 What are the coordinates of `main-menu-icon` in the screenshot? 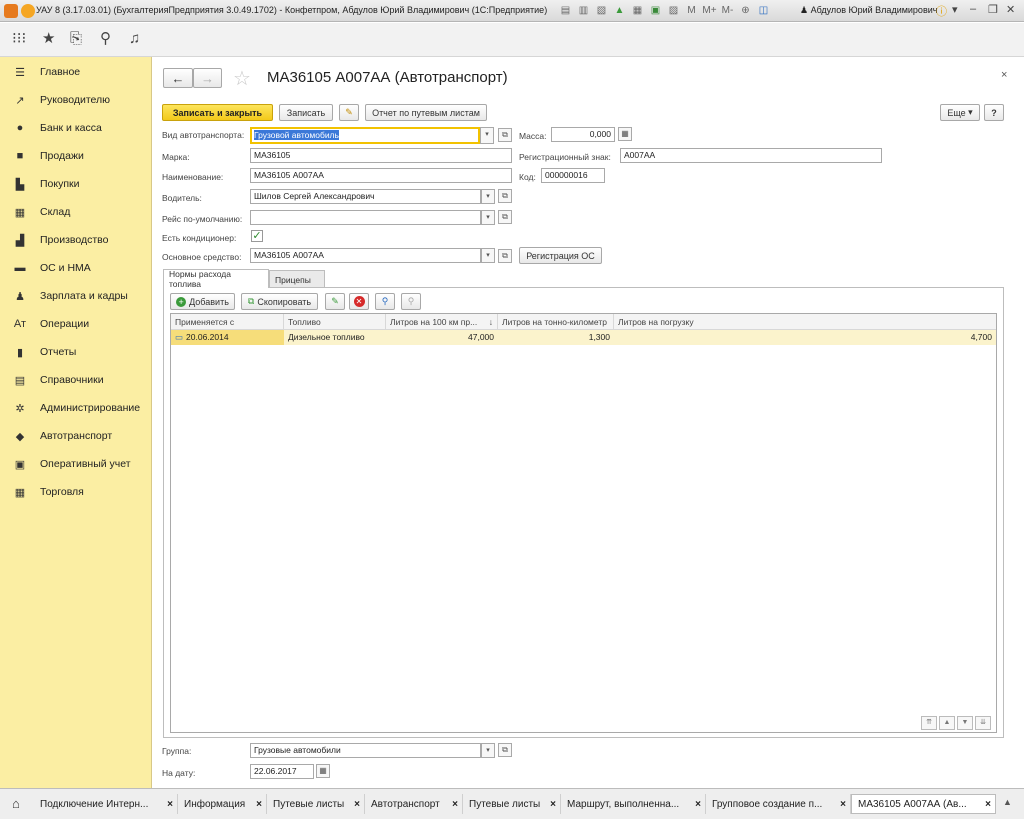 It's located at (28, 11).